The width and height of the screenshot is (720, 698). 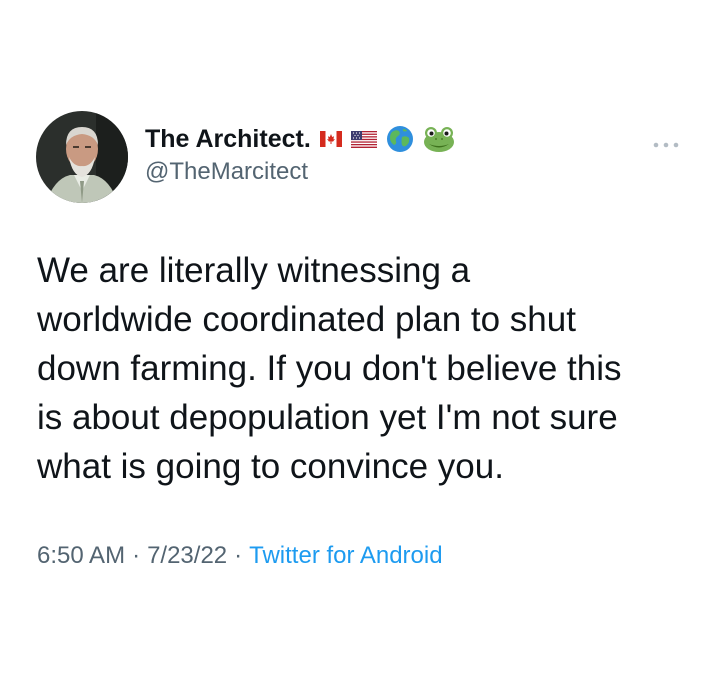 What do you see at coordinates (400, 139) in the screenshot?
I see `globe-icon` at bounding box center [400, 139].